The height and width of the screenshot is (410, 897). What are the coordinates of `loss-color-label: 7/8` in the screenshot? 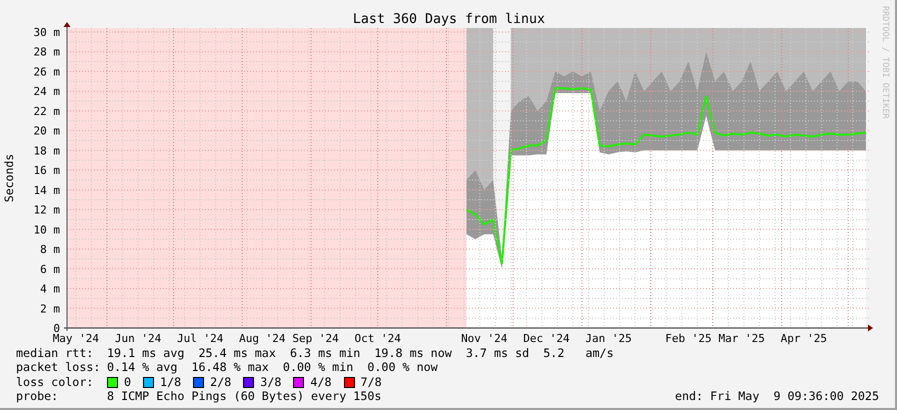 It's located at (371, 382).